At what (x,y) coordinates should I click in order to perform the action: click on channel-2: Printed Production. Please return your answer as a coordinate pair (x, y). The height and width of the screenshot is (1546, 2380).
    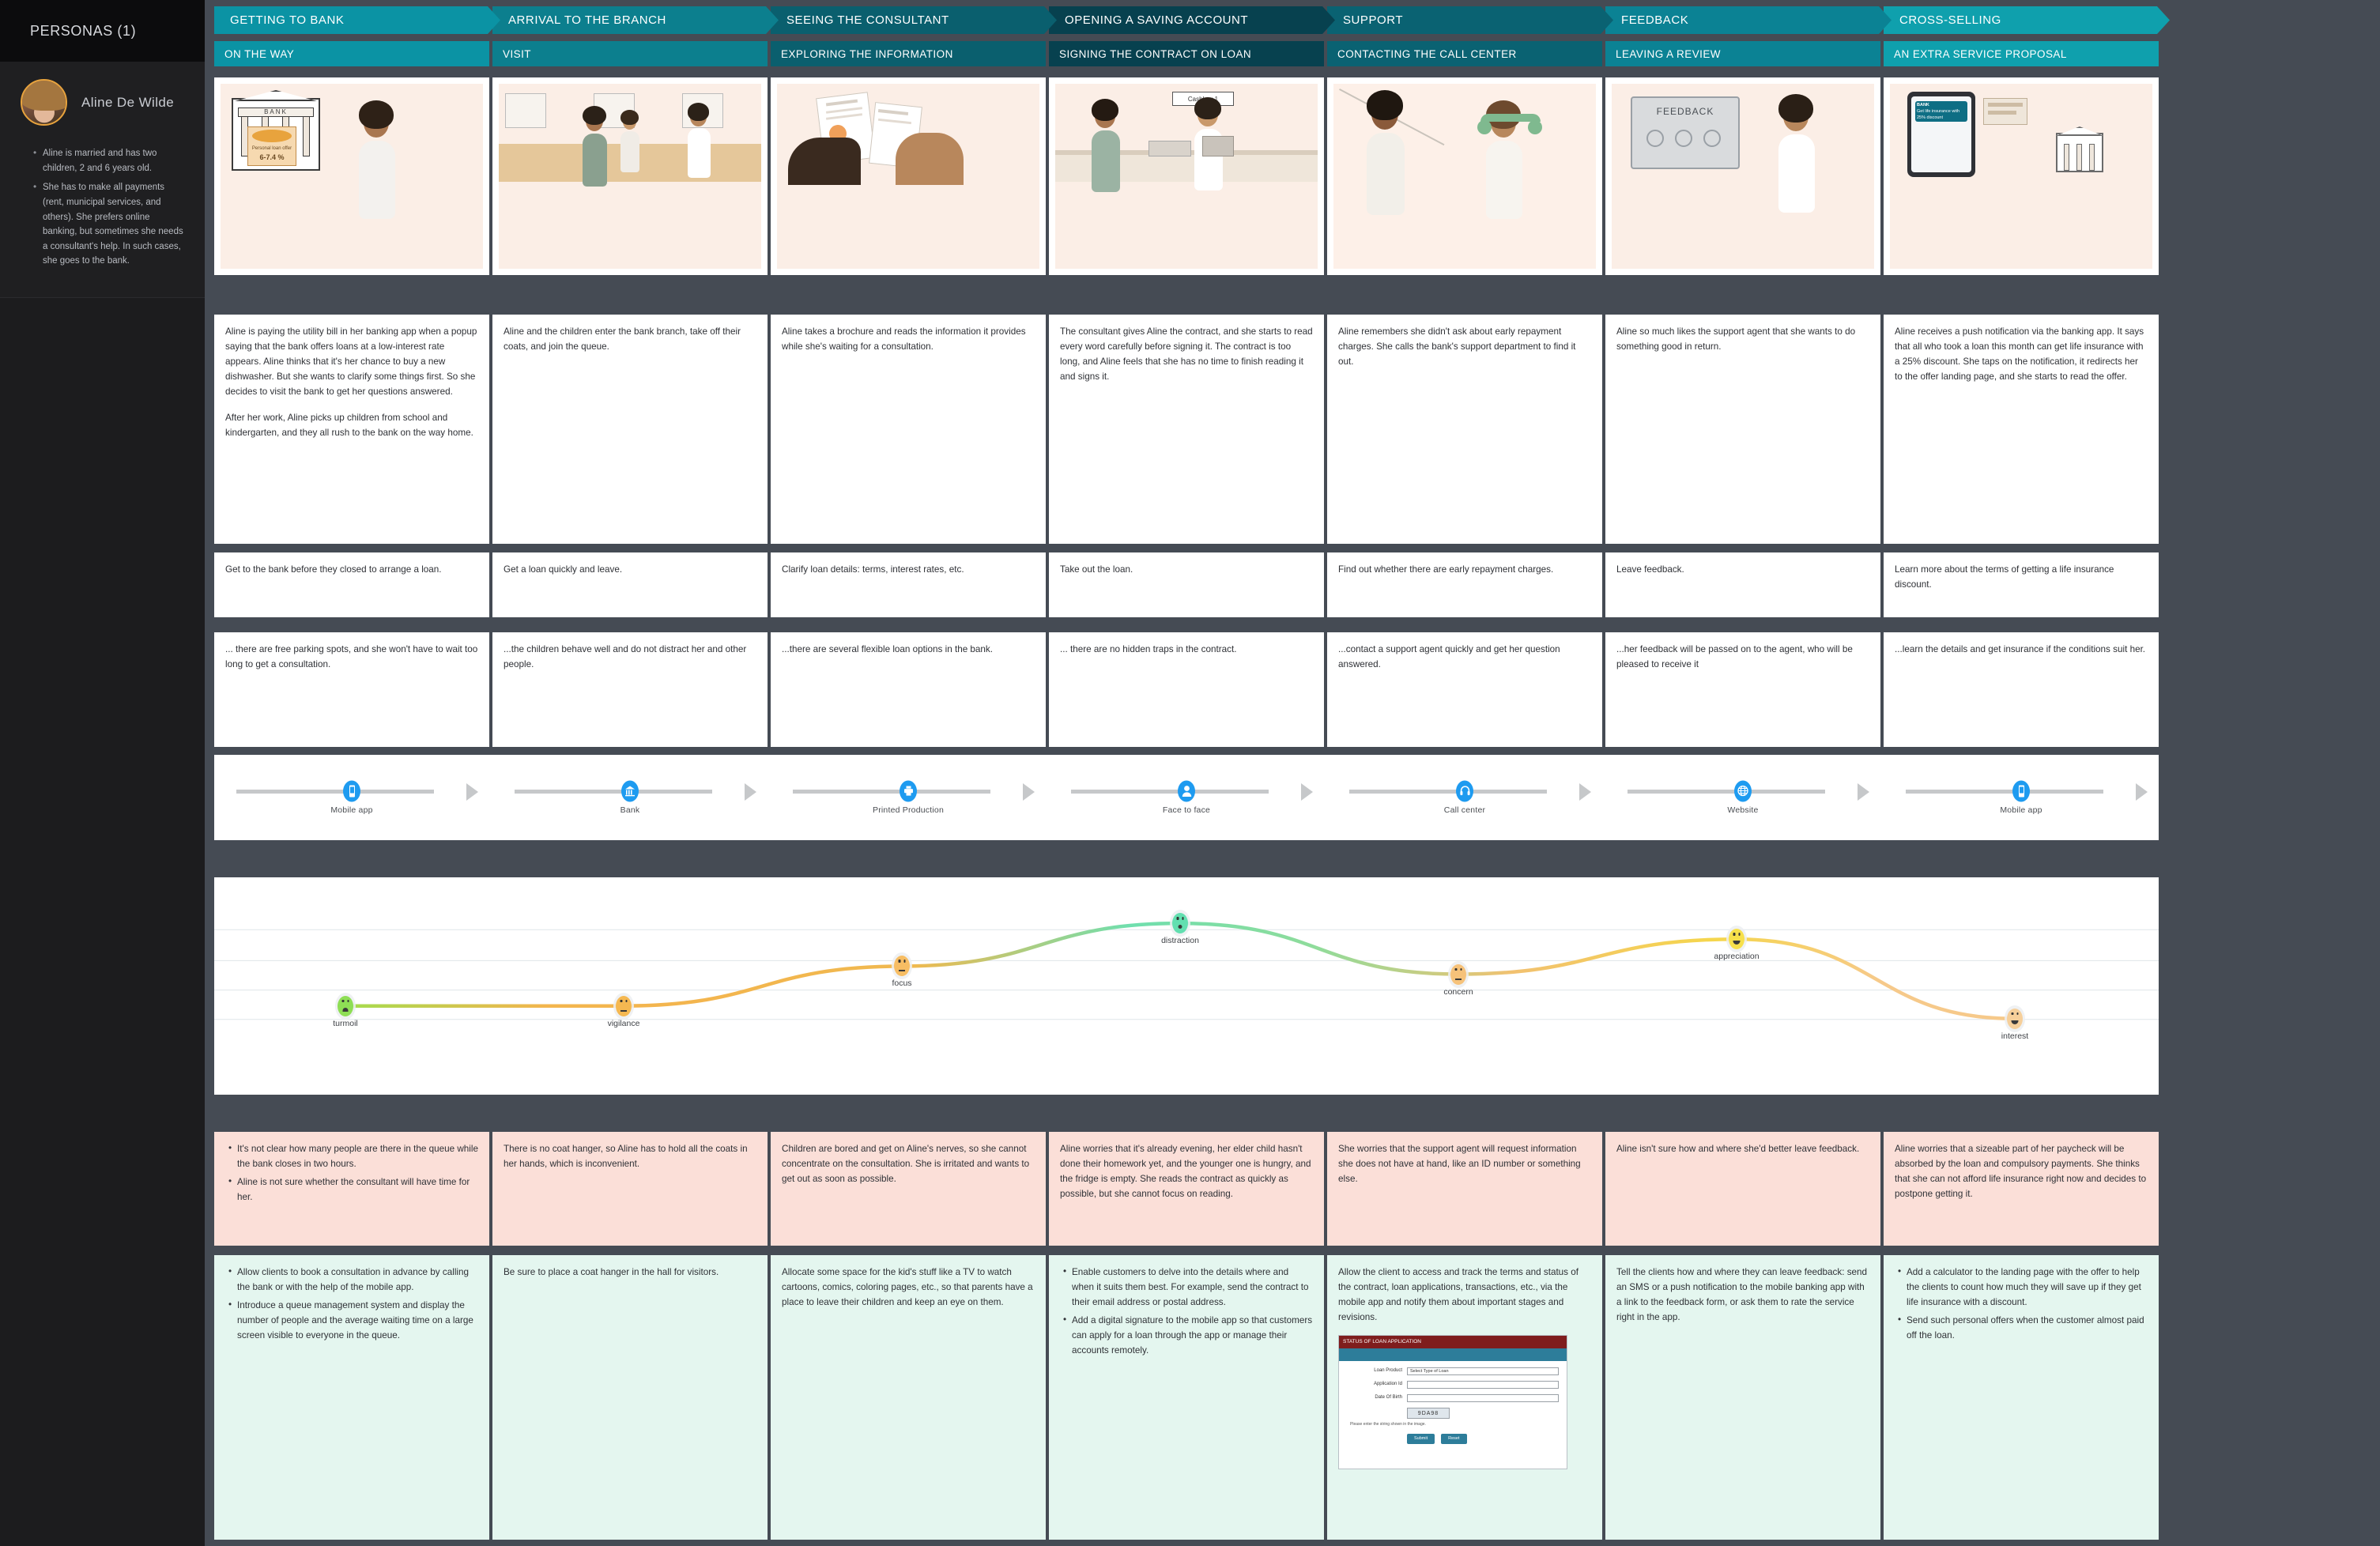
    Looking at the image, I should click on (908, 797).